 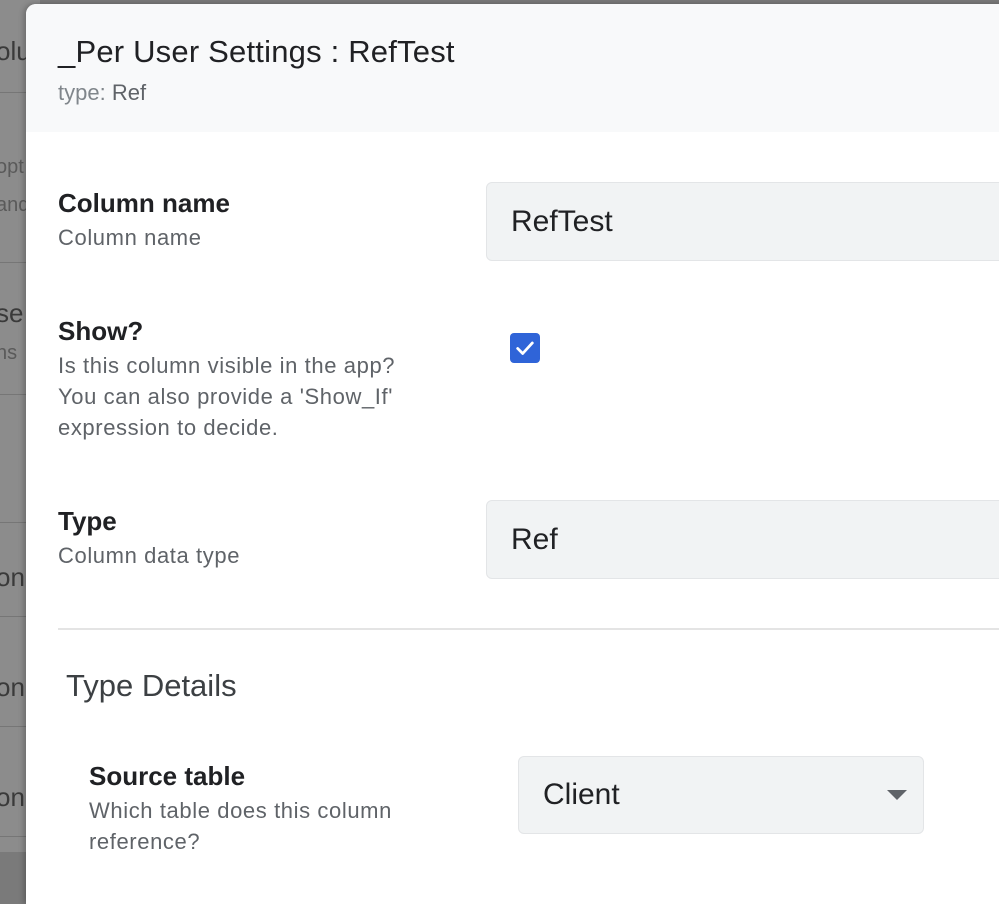 I want to click on background-text: ns, so click(x=9, y=353).